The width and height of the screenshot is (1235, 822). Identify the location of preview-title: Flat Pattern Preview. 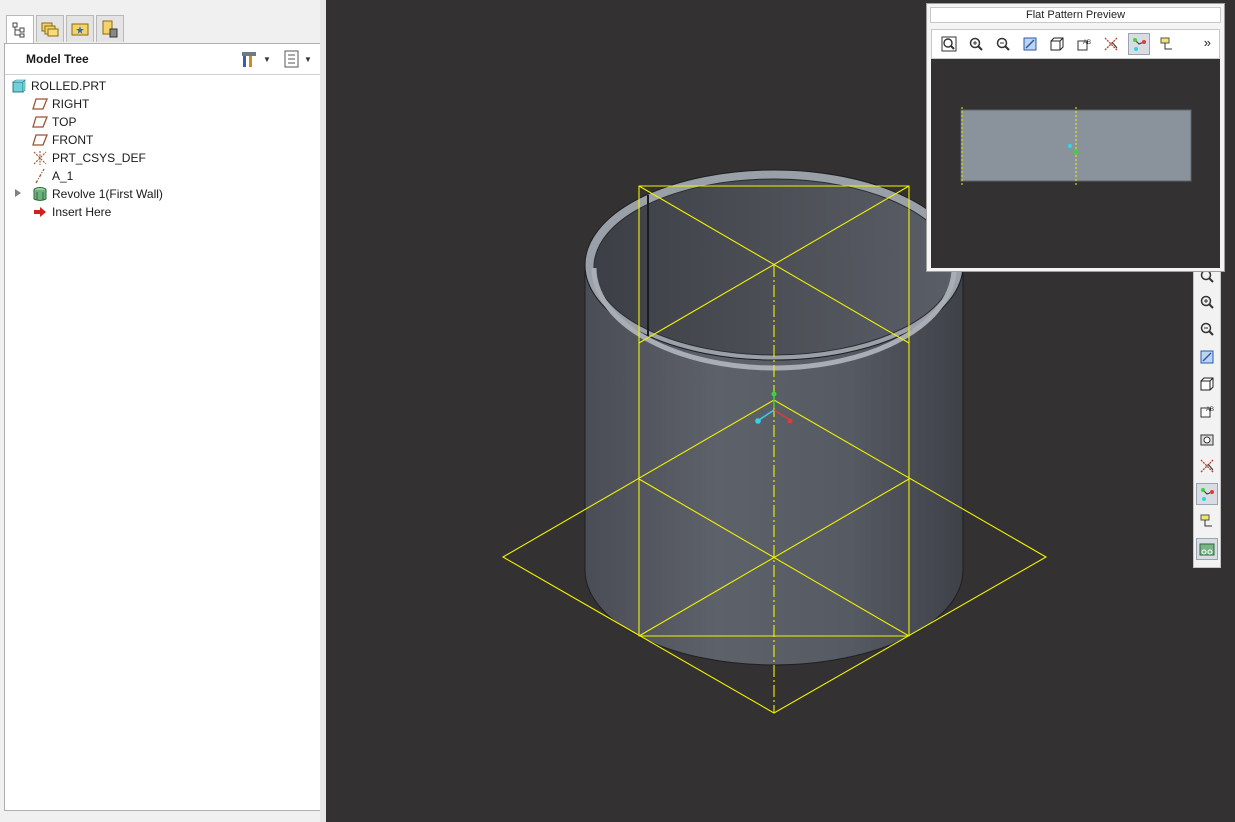
(1075, 15).